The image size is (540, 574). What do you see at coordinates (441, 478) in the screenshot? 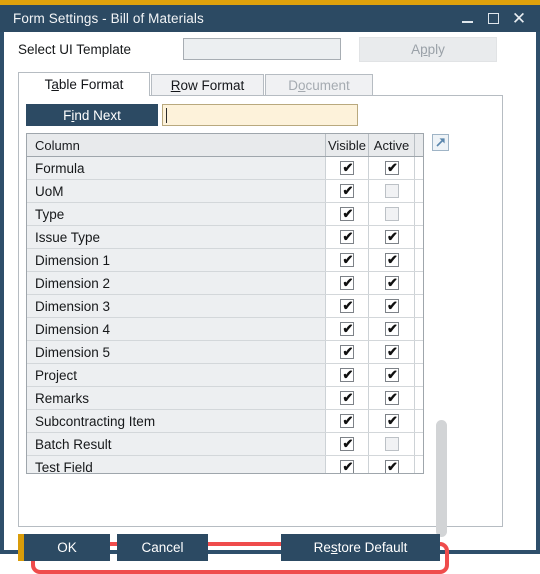
I see `grid-scrollbar-thumb` at bounding box center [441, 478].